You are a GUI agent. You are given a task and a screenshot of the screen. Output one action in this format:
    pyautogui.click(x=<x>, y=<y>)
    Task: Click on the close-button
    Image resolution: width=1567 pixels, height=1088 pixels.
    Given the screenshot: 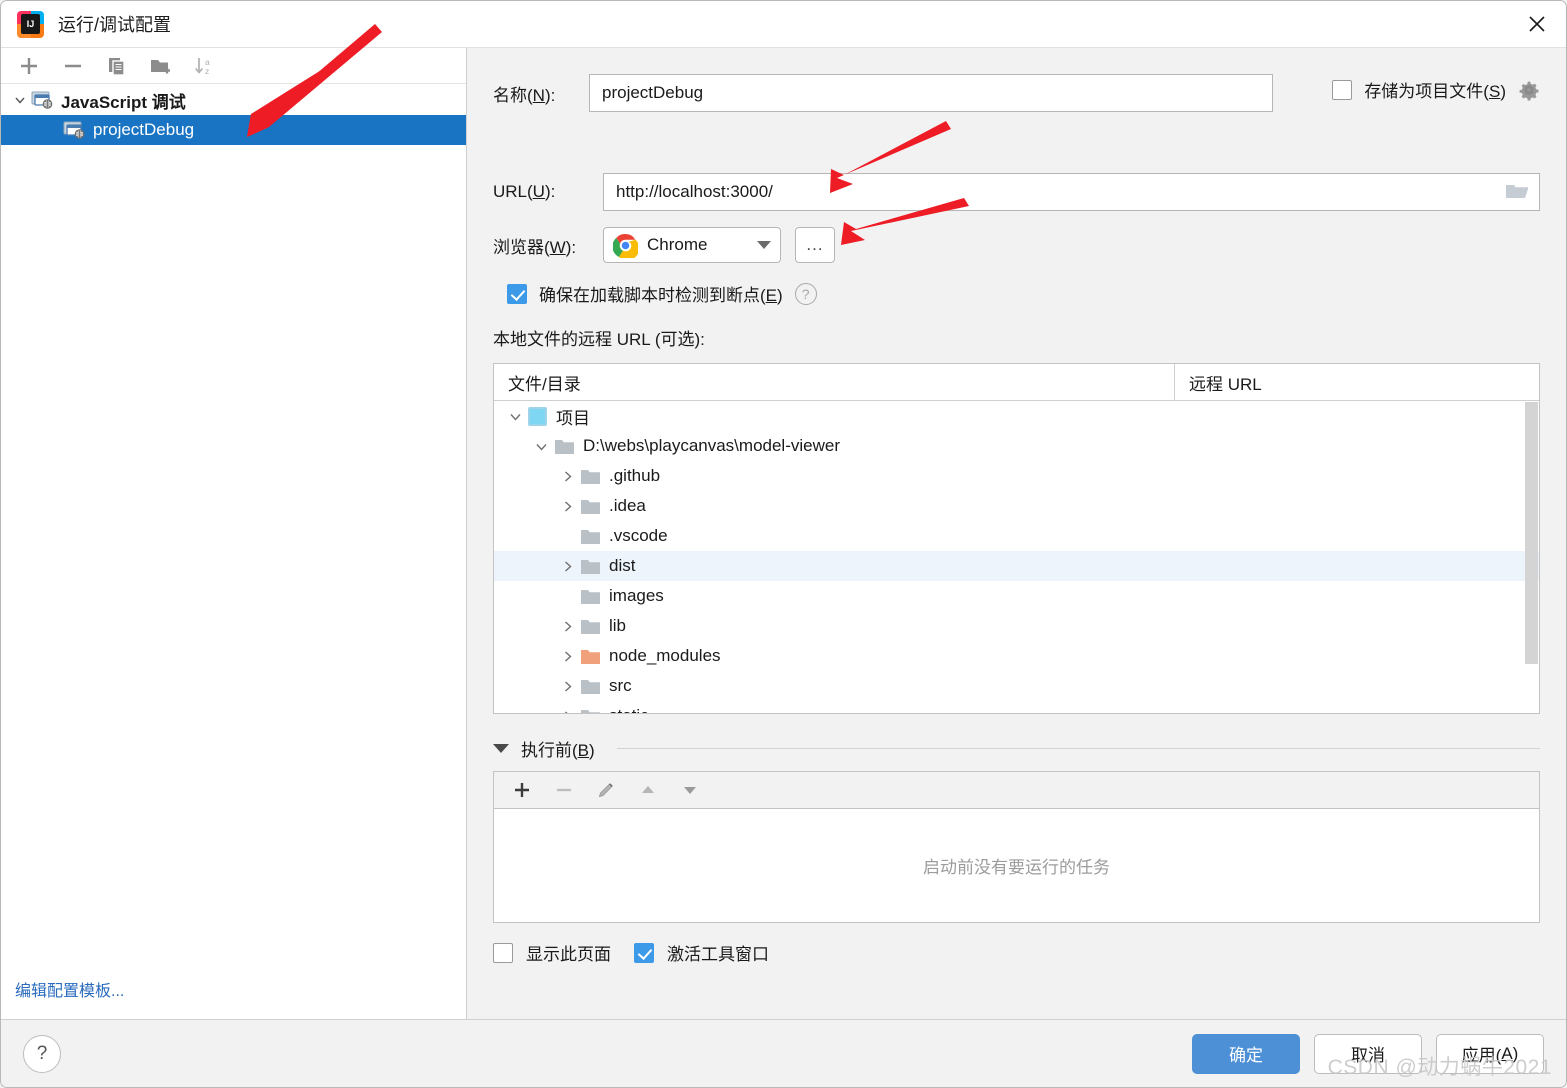 What is the action you would take?
    pyautogui.click(x=1537, y=24)
    